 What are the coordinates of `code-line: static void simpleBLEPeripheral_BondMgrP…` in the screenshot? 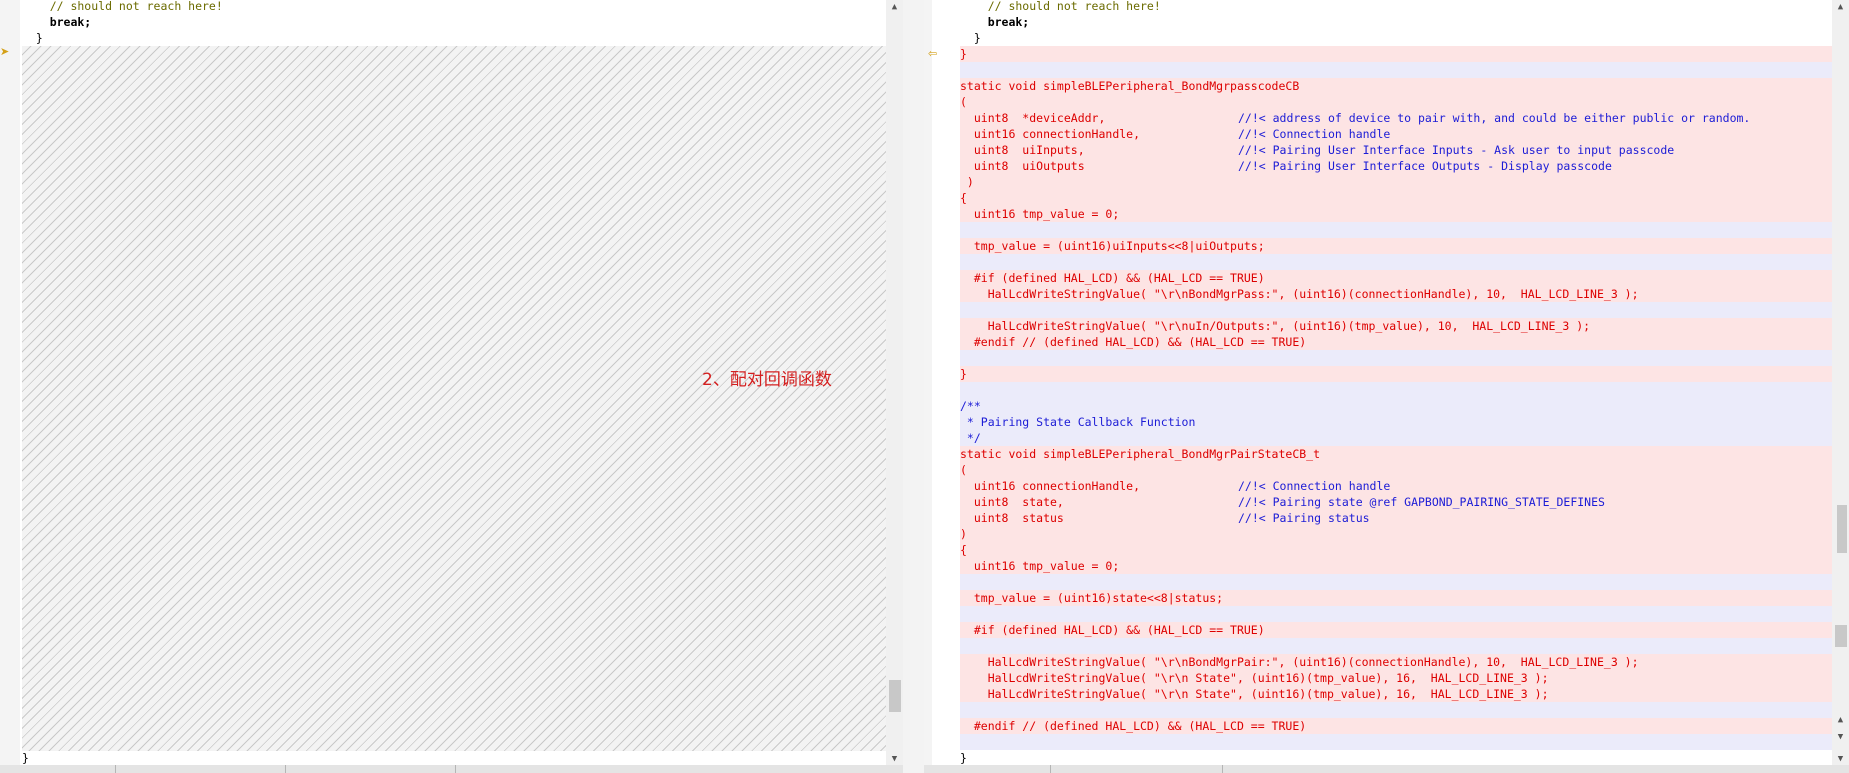 It's located at (1396, 454).